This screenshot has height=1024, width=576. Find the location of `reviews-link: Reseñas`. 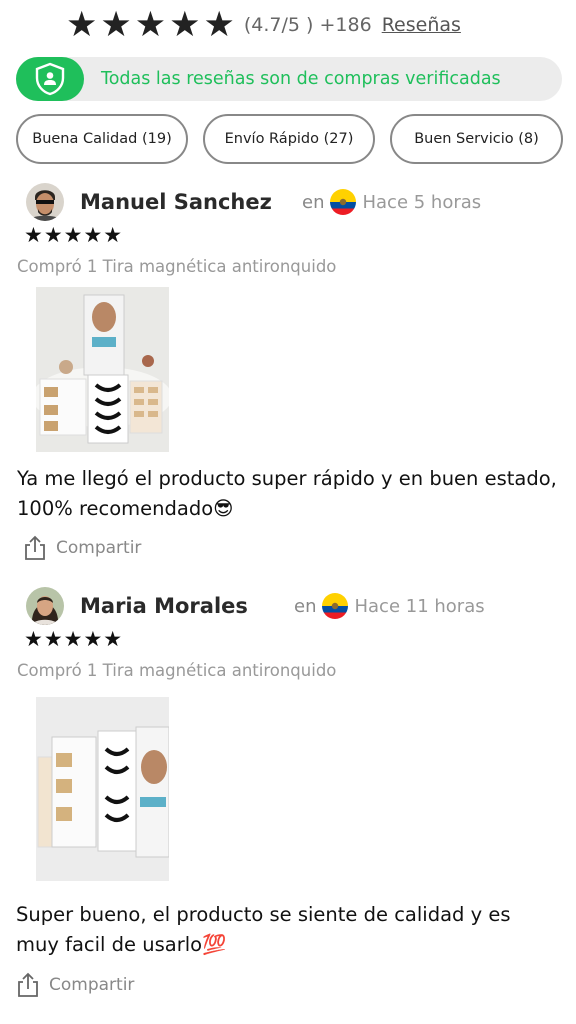

reviews-link: Reseñas is located at coordinates (421, 25).